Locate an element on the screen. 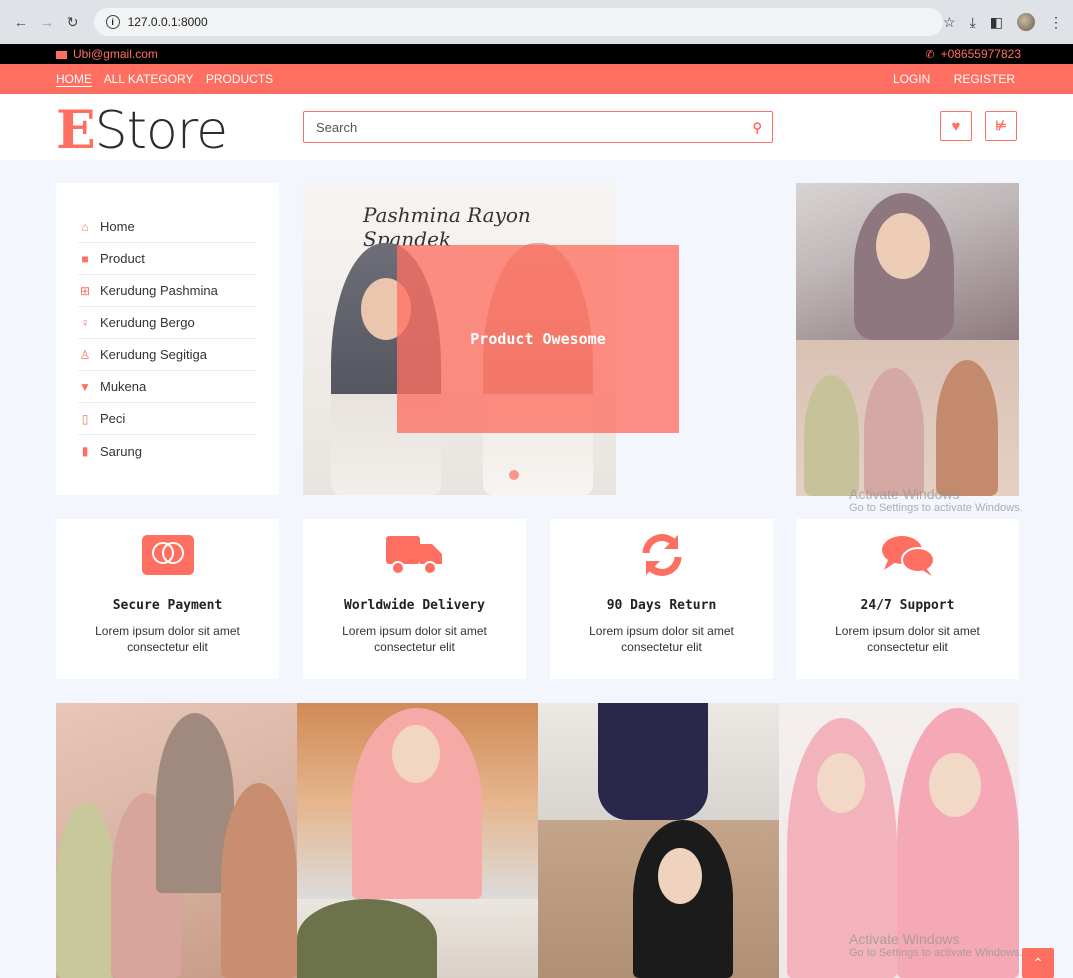  product-photo-navy-hijab is located at coordinates (658, 761).